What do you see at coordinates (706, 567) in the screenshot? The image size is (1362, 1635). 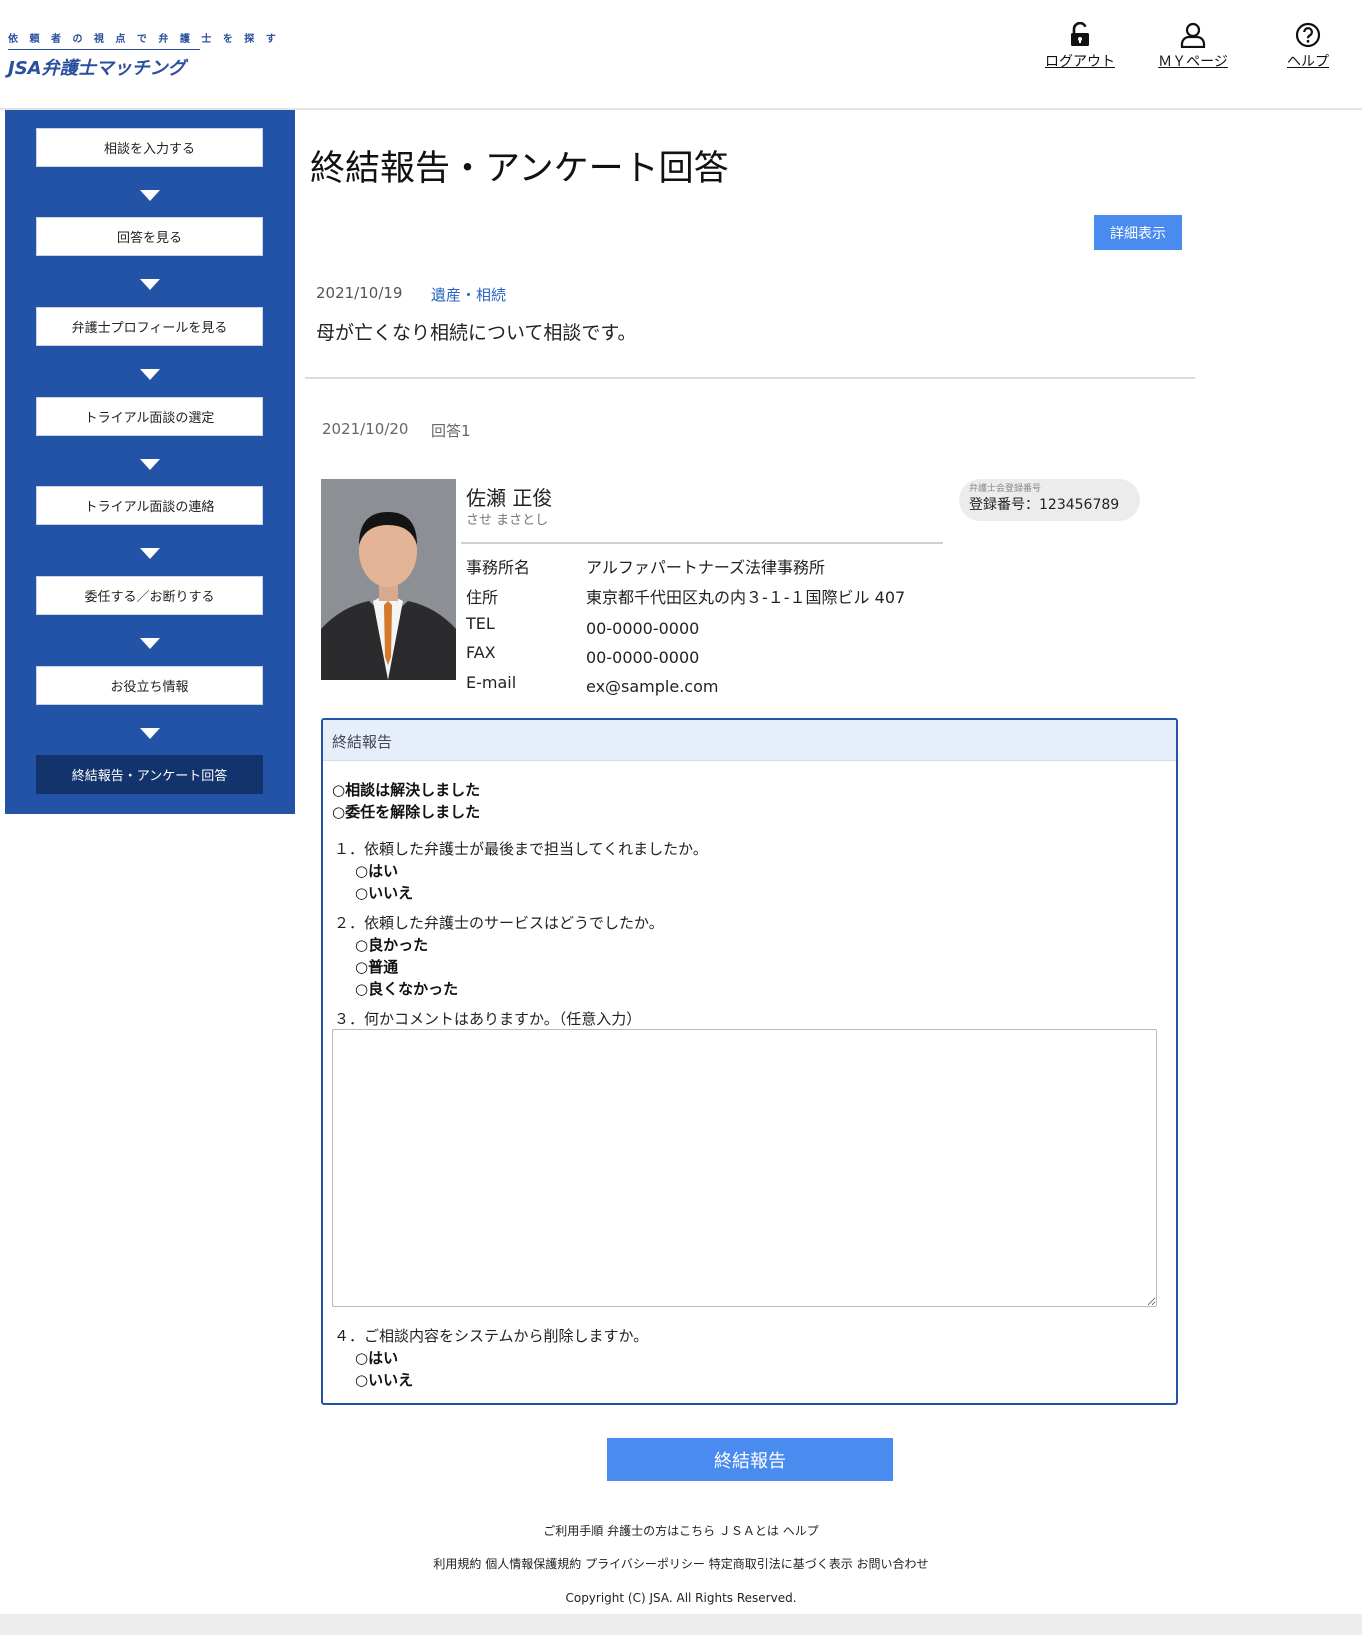 I see `office-value: アルファパートナーズ法律事務所` at bounding box center [706, 567].